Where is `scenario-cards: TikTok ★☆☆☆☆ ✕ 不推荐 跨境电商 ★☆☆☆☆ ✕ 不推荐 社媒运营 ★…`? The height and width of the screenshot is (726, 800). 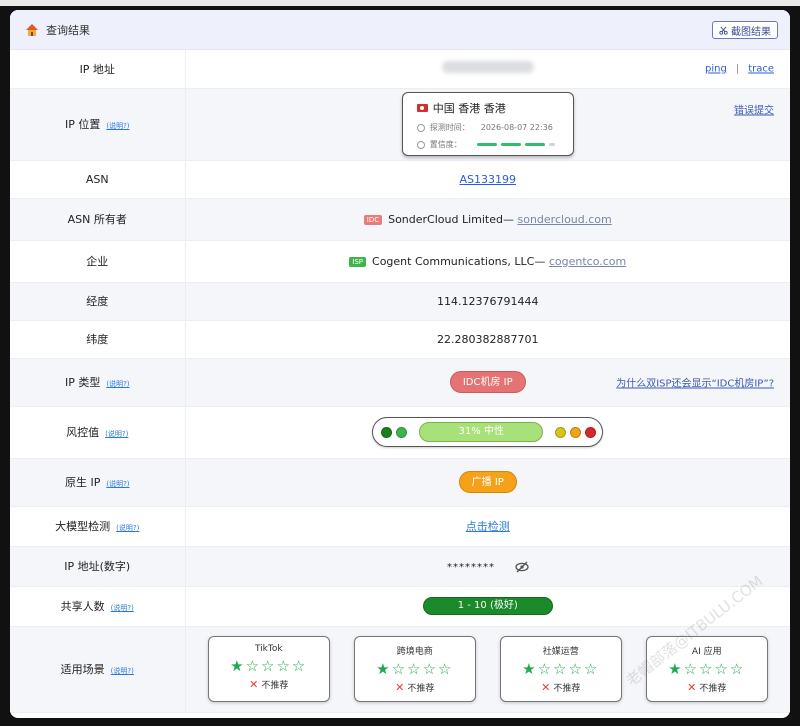 scenario-cards: TikTok ★☆☆☆☆ ✕ 不推荐 跨境电商 ★☆☆☆☆ ✕ 不推荐 社媒运营 ★… is located at coordinates (488, 669).